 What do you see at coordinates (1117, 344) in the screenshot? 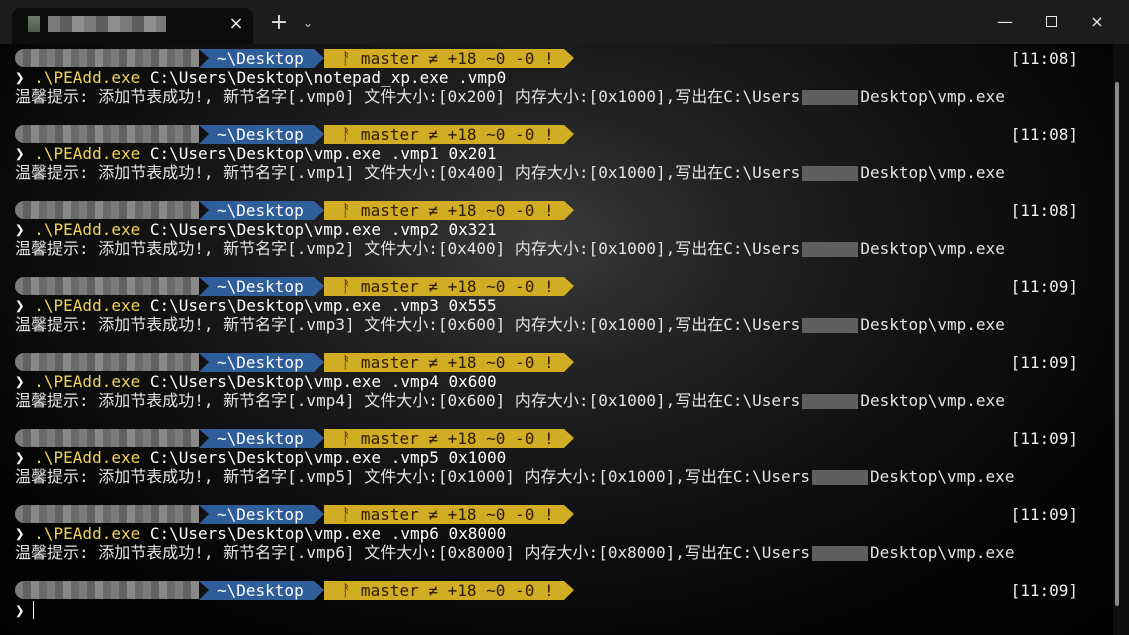
I see `scroll-thumb` at bounding box center [1117, 344].